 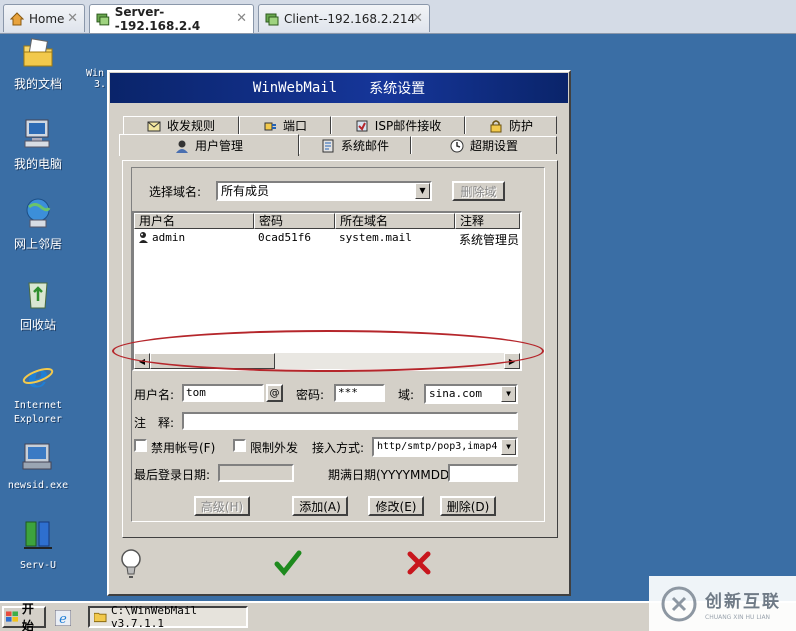 I want to click on clock-icon, so click(x=457, y=145).